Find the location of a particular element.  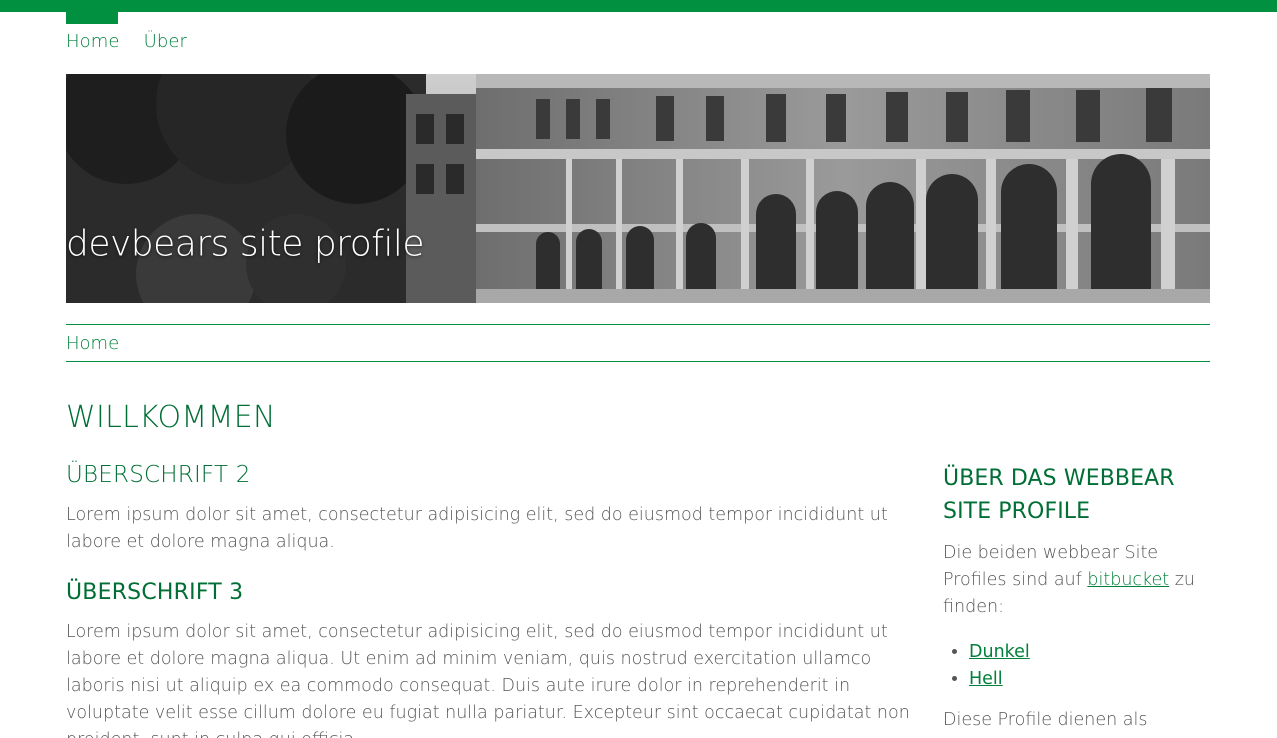

heading-2: ÜBERSCHRIFT 2 is located at coordinates (158, 475).